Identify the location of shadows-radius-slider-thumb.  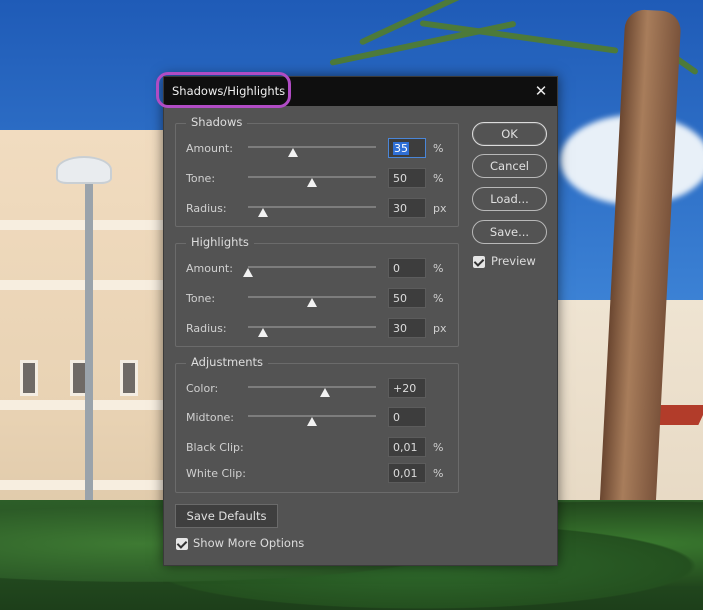
(263, 212).